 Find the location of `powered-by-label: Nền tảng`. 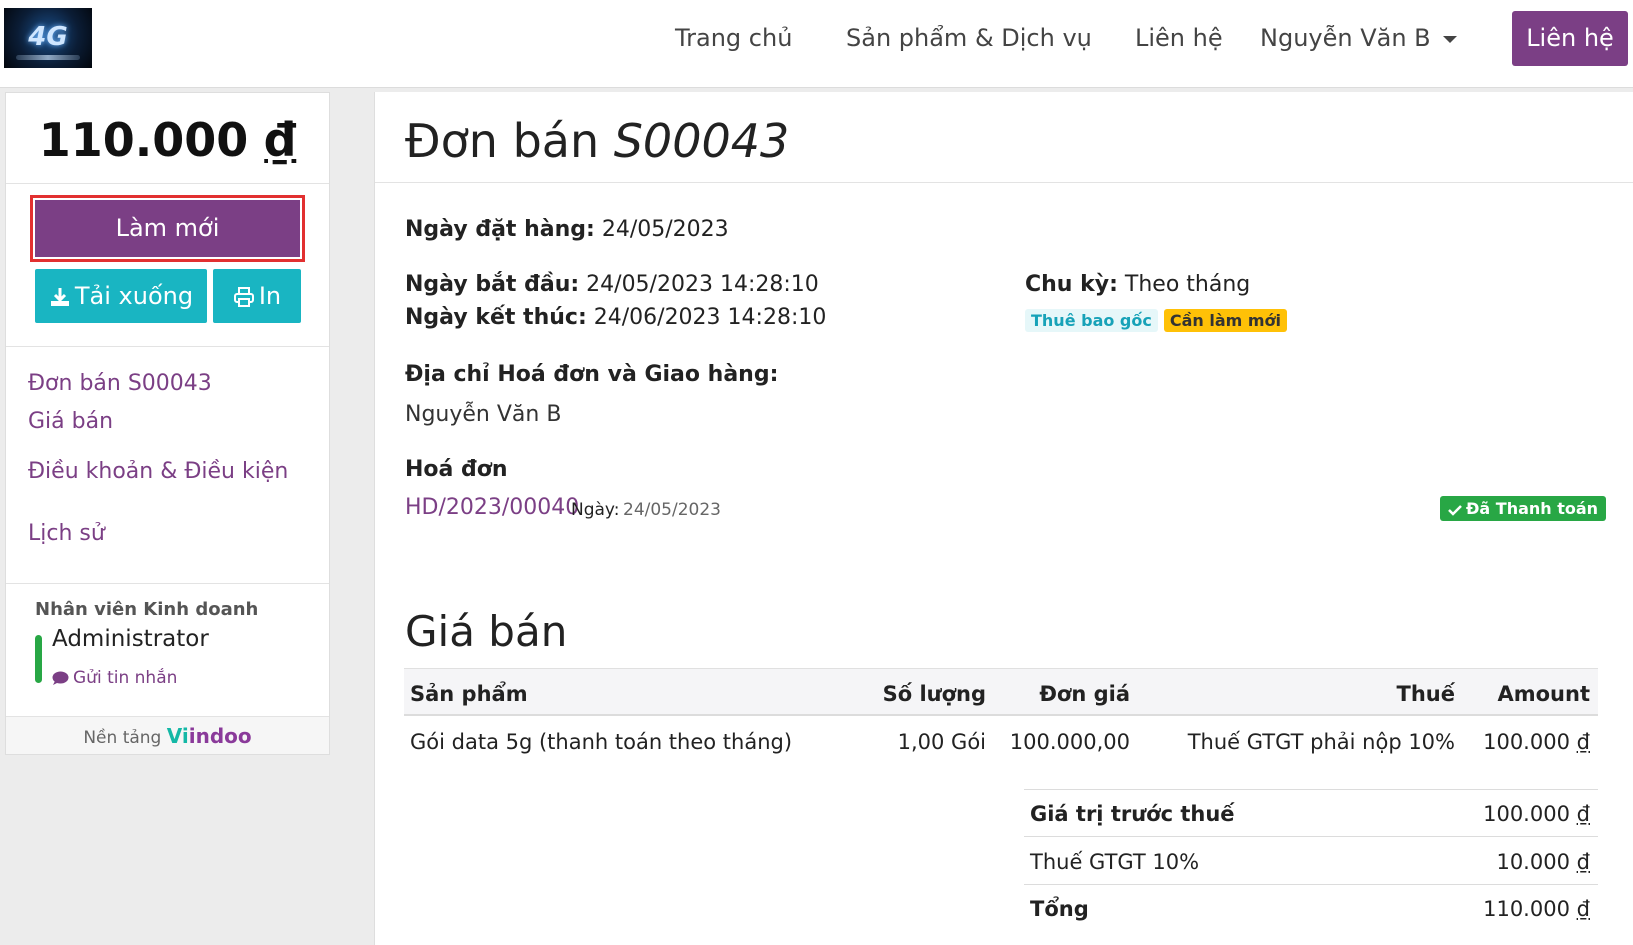

powered-by-label: Nền tảng is located at coordinates (122, 738).